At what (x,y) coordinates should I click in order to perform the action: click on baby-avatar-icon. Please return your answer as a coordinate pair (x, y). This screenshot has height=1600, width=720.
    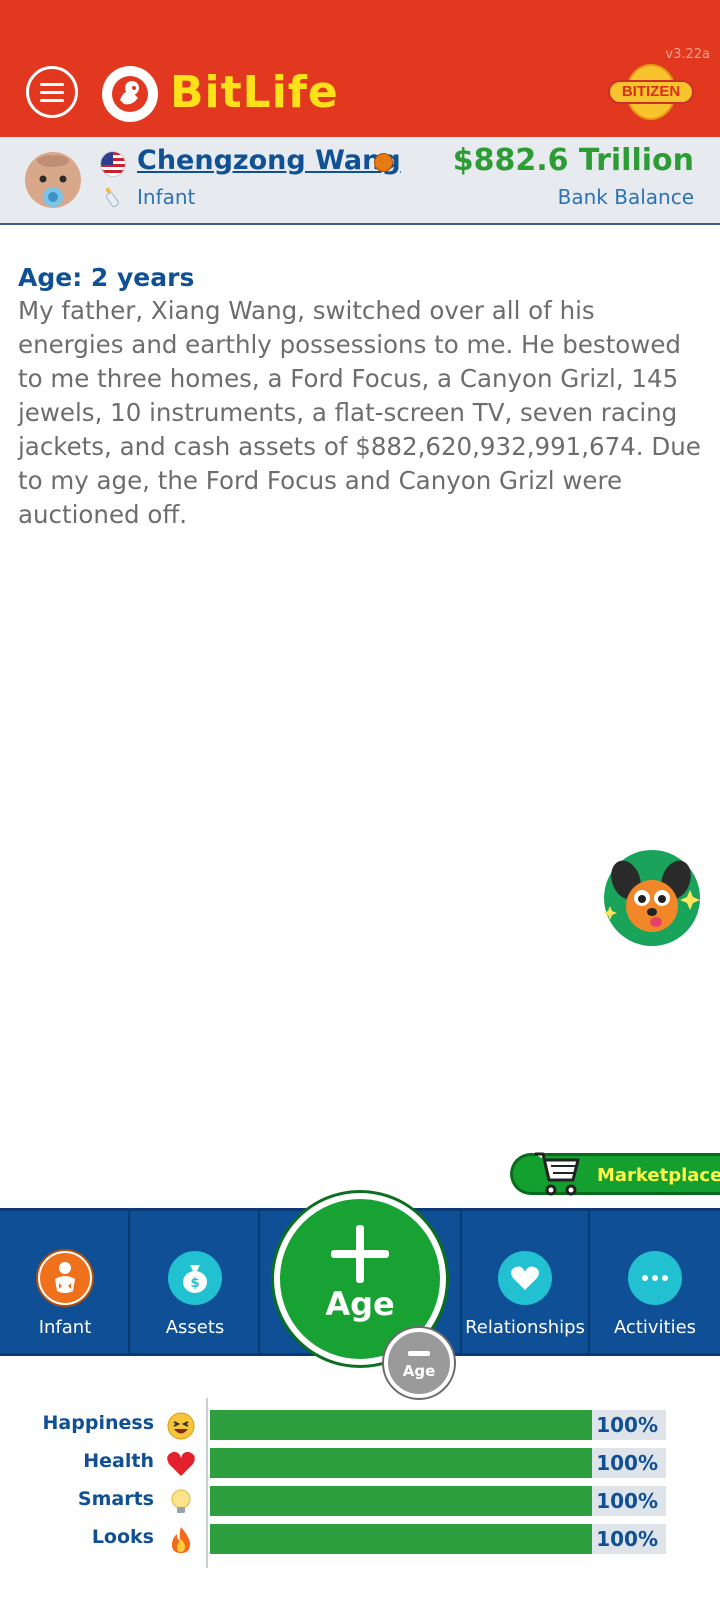
    Looking at the image, I should click on (53, 180).